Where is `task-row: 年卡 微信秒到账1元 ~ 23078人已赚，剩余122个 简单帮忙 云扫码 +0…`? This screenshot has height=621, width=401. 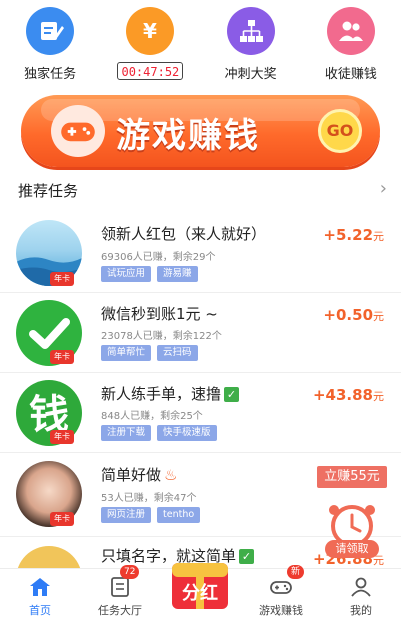 task-row: 年卡 微信秒到账1元 ~ 23078人已赚，剩余122个 简单帮忙 云扫码 +0… is located at coordinates (200, 332).